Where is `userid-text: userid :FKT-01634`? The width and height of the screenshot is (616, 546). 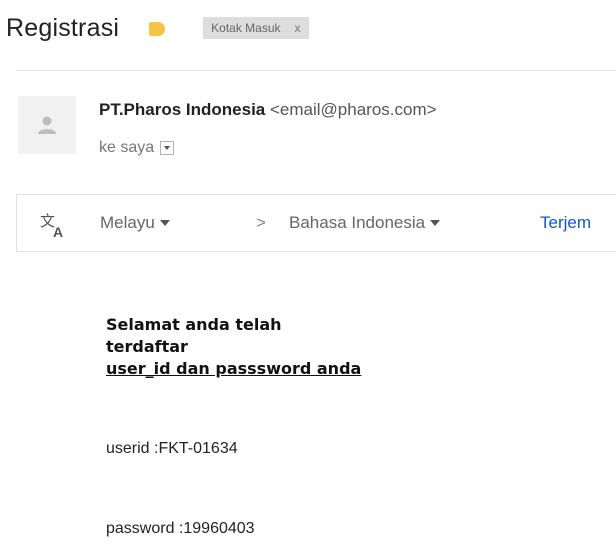
userid-text: userid :FKT-01634 is located at coordinates (172, 448).